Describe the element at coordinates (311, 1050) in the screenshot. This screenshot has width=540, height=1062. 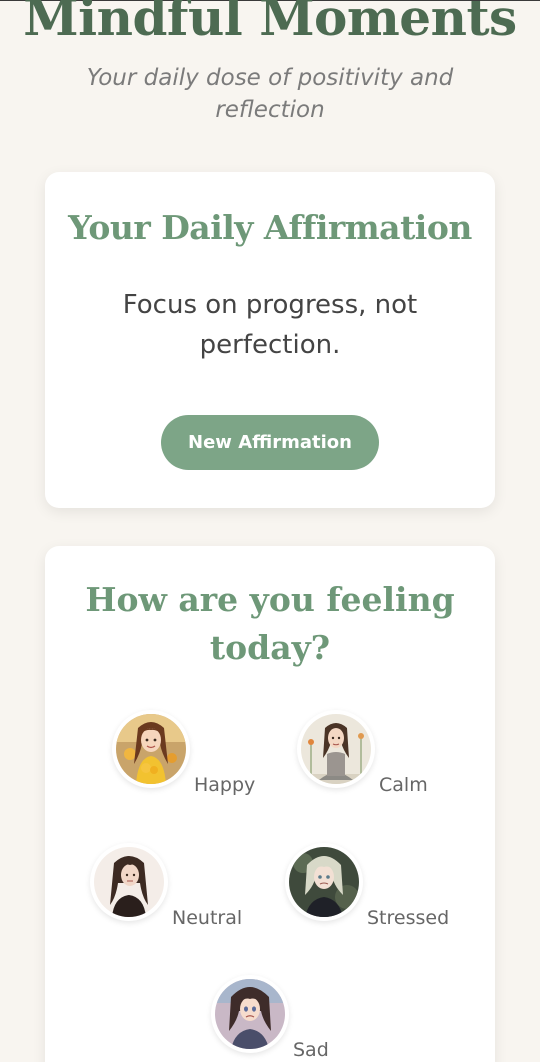
I see `mood-label-sad: Sad` at that location.